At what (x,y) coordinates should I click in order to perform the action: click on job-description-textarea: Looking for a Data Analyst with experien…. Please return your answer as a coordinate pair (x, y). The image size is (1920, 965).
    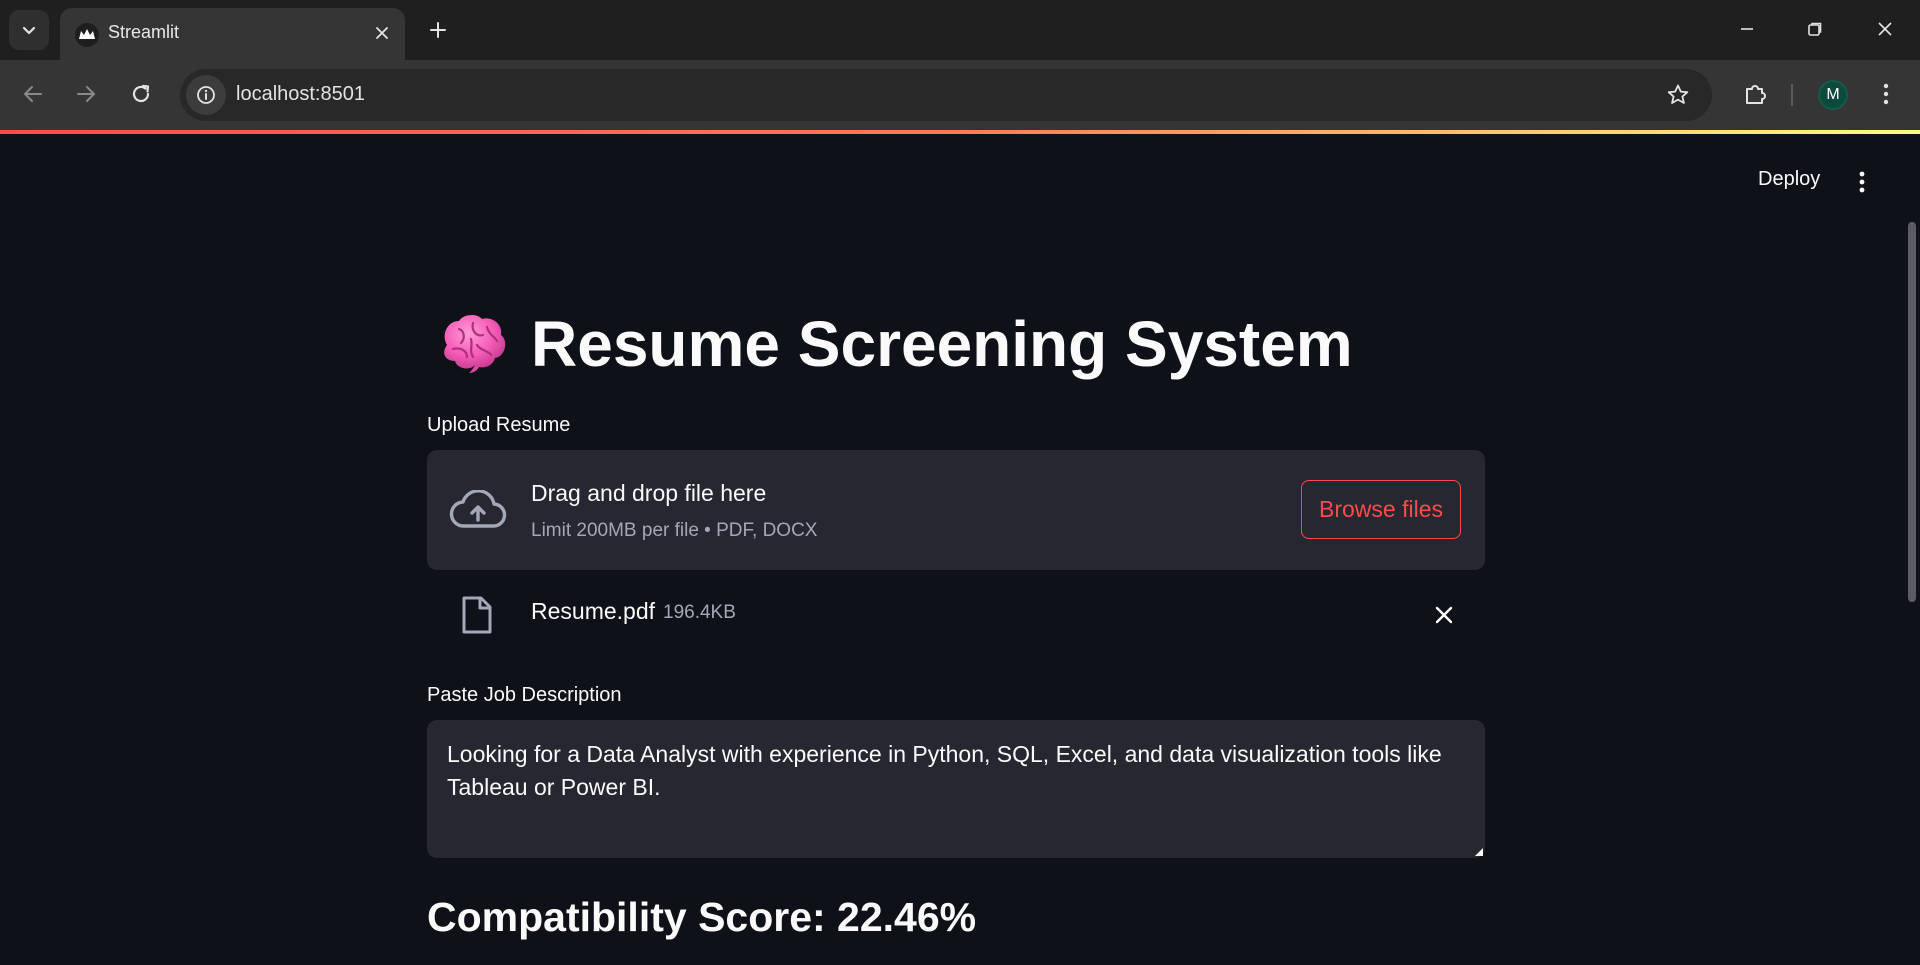
    Looking at the image, I should click on (956, 789).